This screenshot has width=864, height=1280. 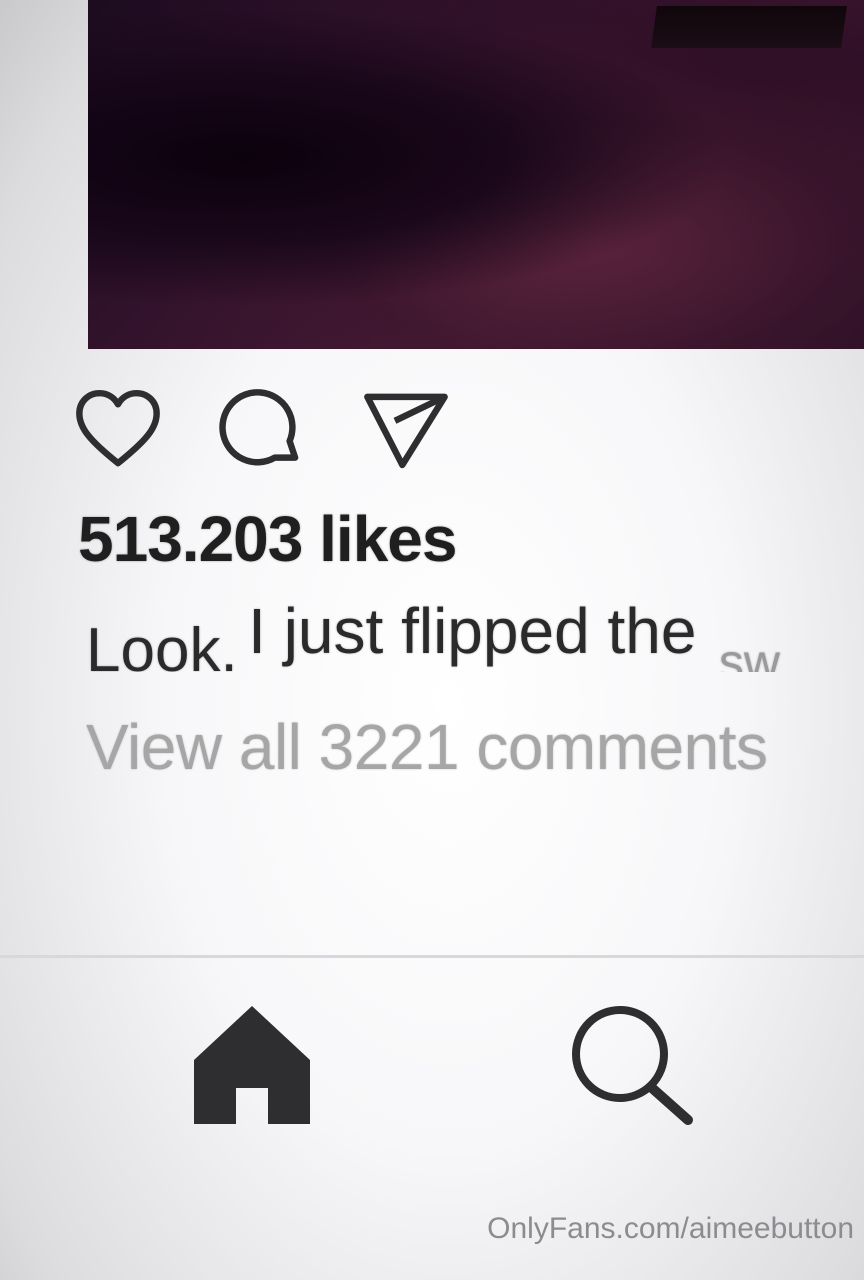 I want to click on watermark: OnlyFans.com/aimeebutton, so click(x=670, y=1228).